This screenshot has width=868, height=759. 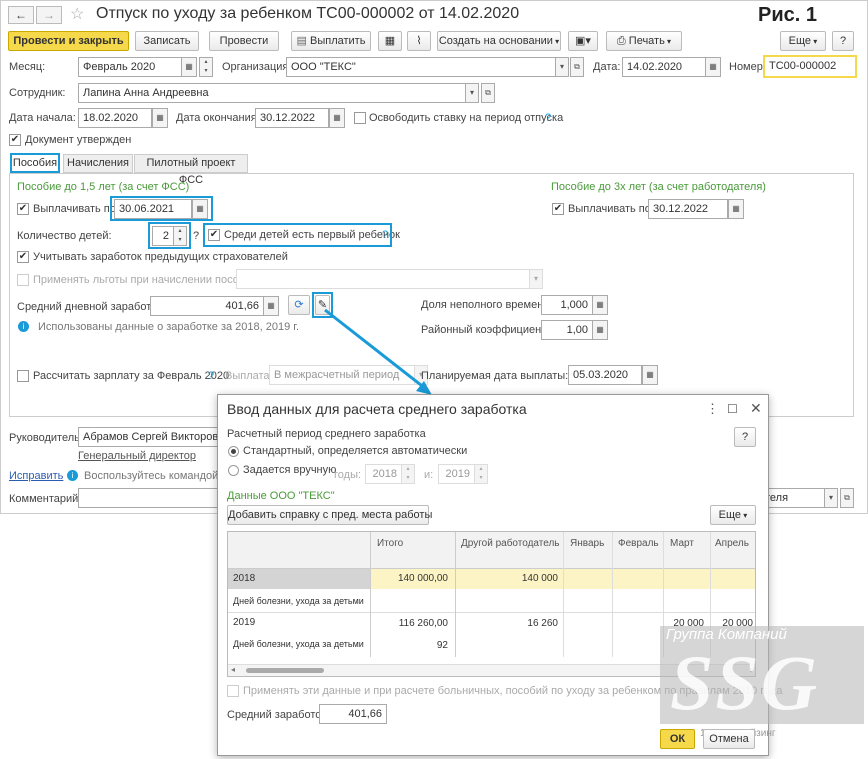 What do you see at coordinates (211, 376) in the screenshot?
I see `calc-salary-help-icon: ?` at bounding box center [211, 376].